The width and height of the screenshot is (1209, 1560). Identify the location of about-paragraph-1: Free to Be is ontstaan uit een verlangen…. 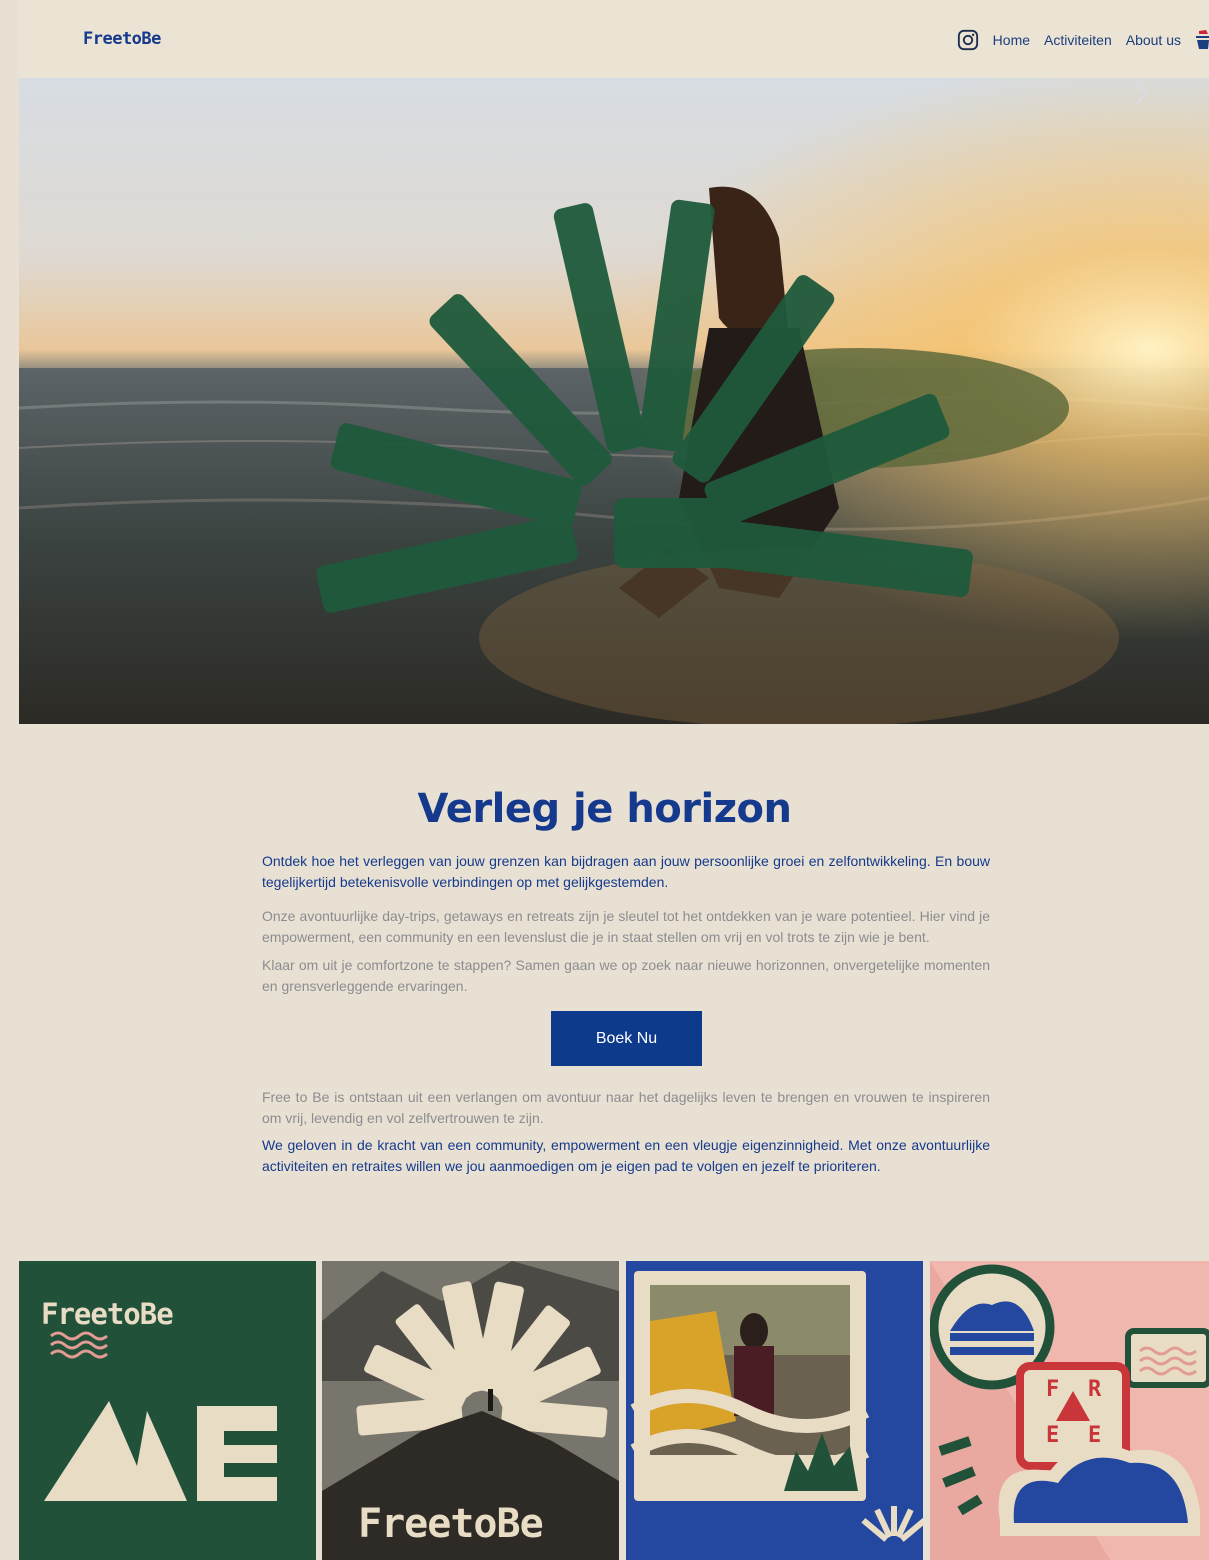
(626, 1107).